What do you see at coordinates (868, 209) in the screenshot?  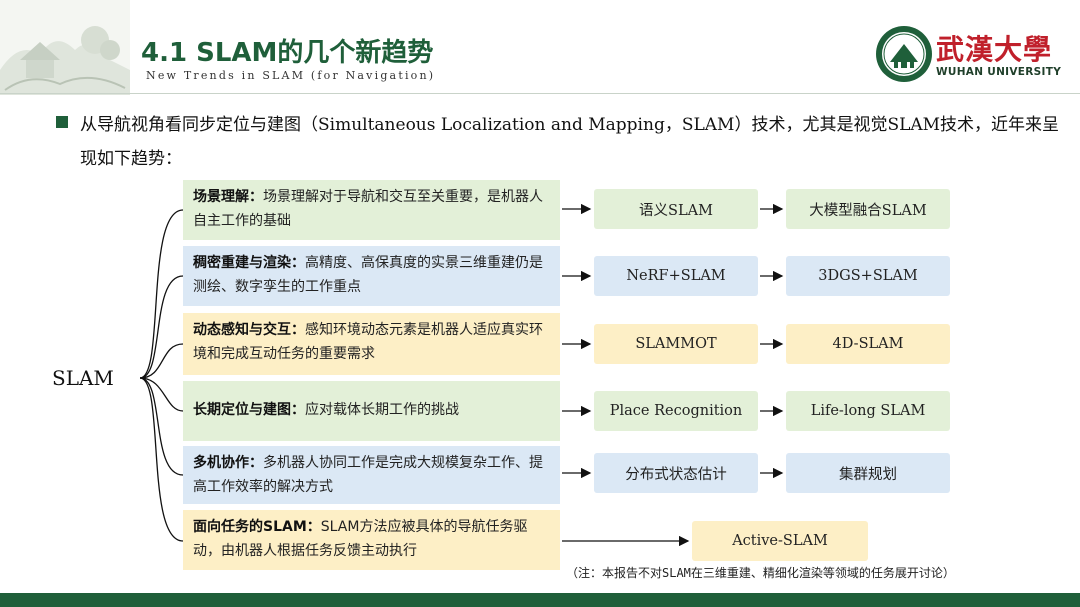 I see `tag-llm-slam: 大模型融合SLAM` at bounding box center [868, 209].